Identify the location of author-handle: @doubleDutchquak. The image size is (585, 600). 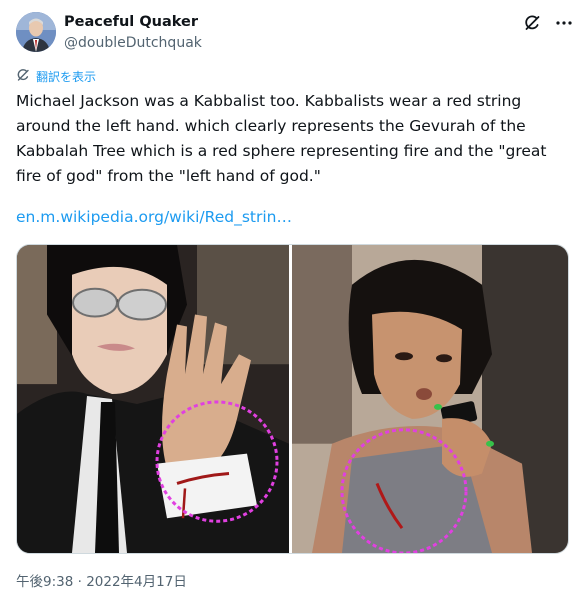
(133, 43).